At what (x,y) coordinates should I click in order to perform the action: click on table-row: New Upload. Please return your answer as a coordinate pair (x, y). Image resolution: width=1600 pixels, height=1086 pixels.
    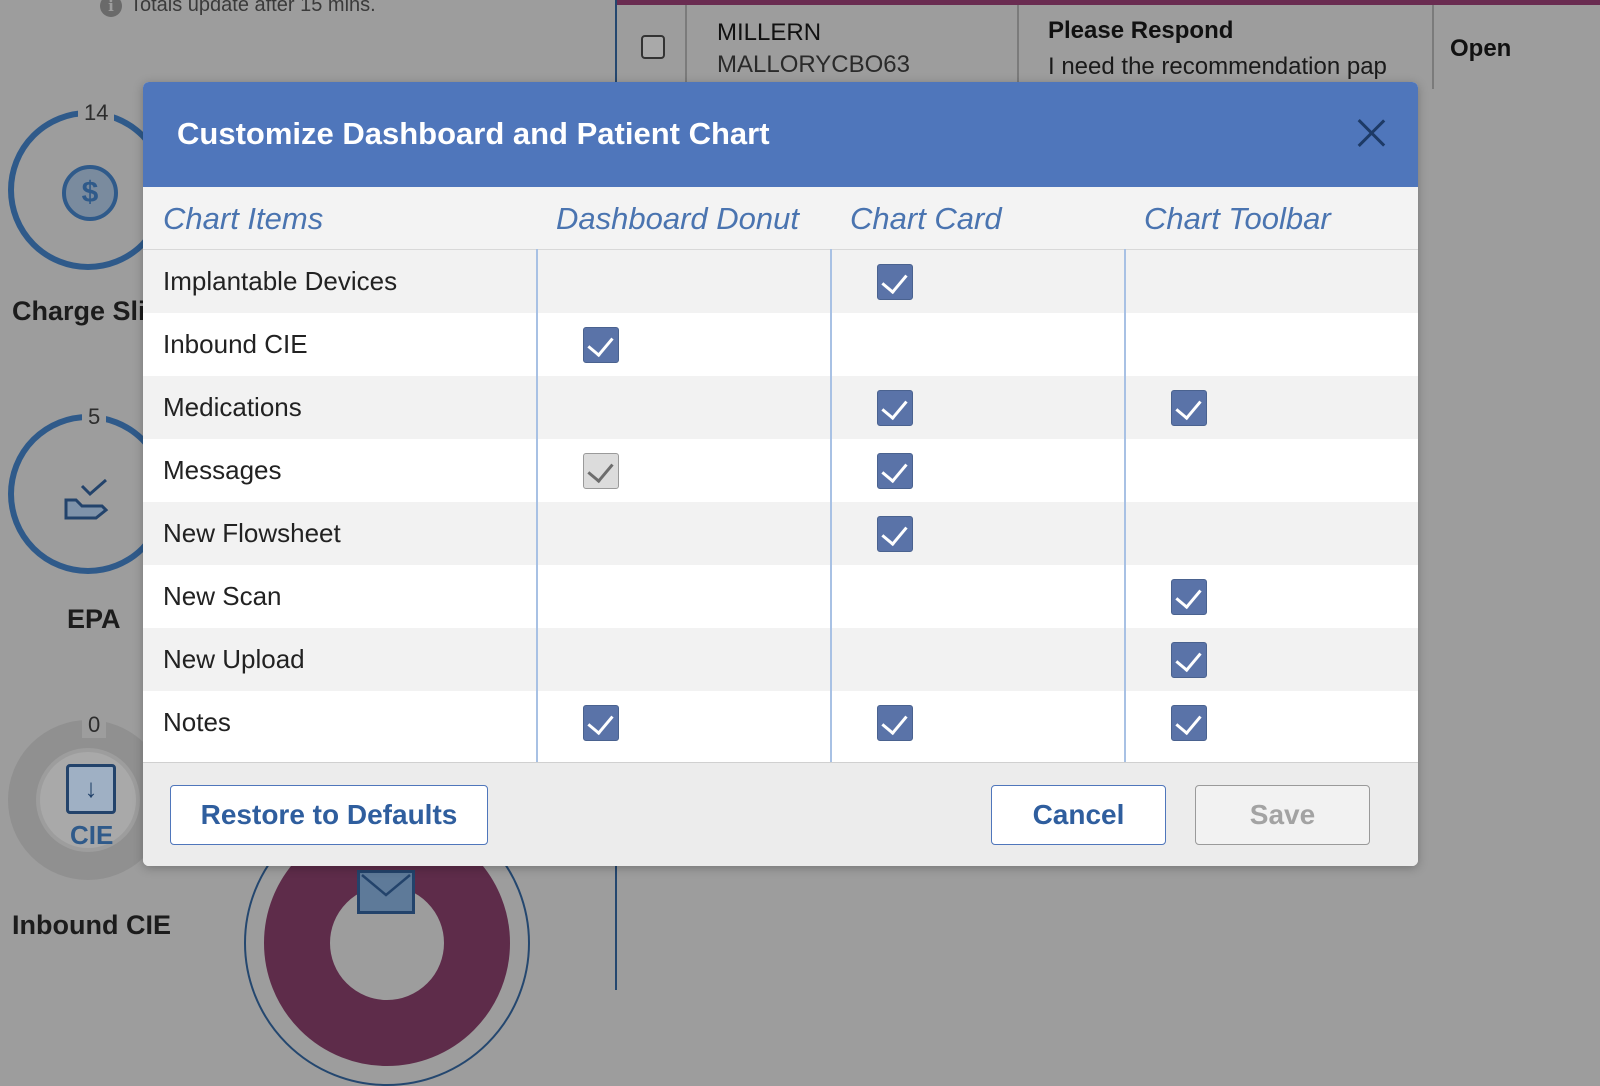
    Looking at the image, I should click on (780, 659).